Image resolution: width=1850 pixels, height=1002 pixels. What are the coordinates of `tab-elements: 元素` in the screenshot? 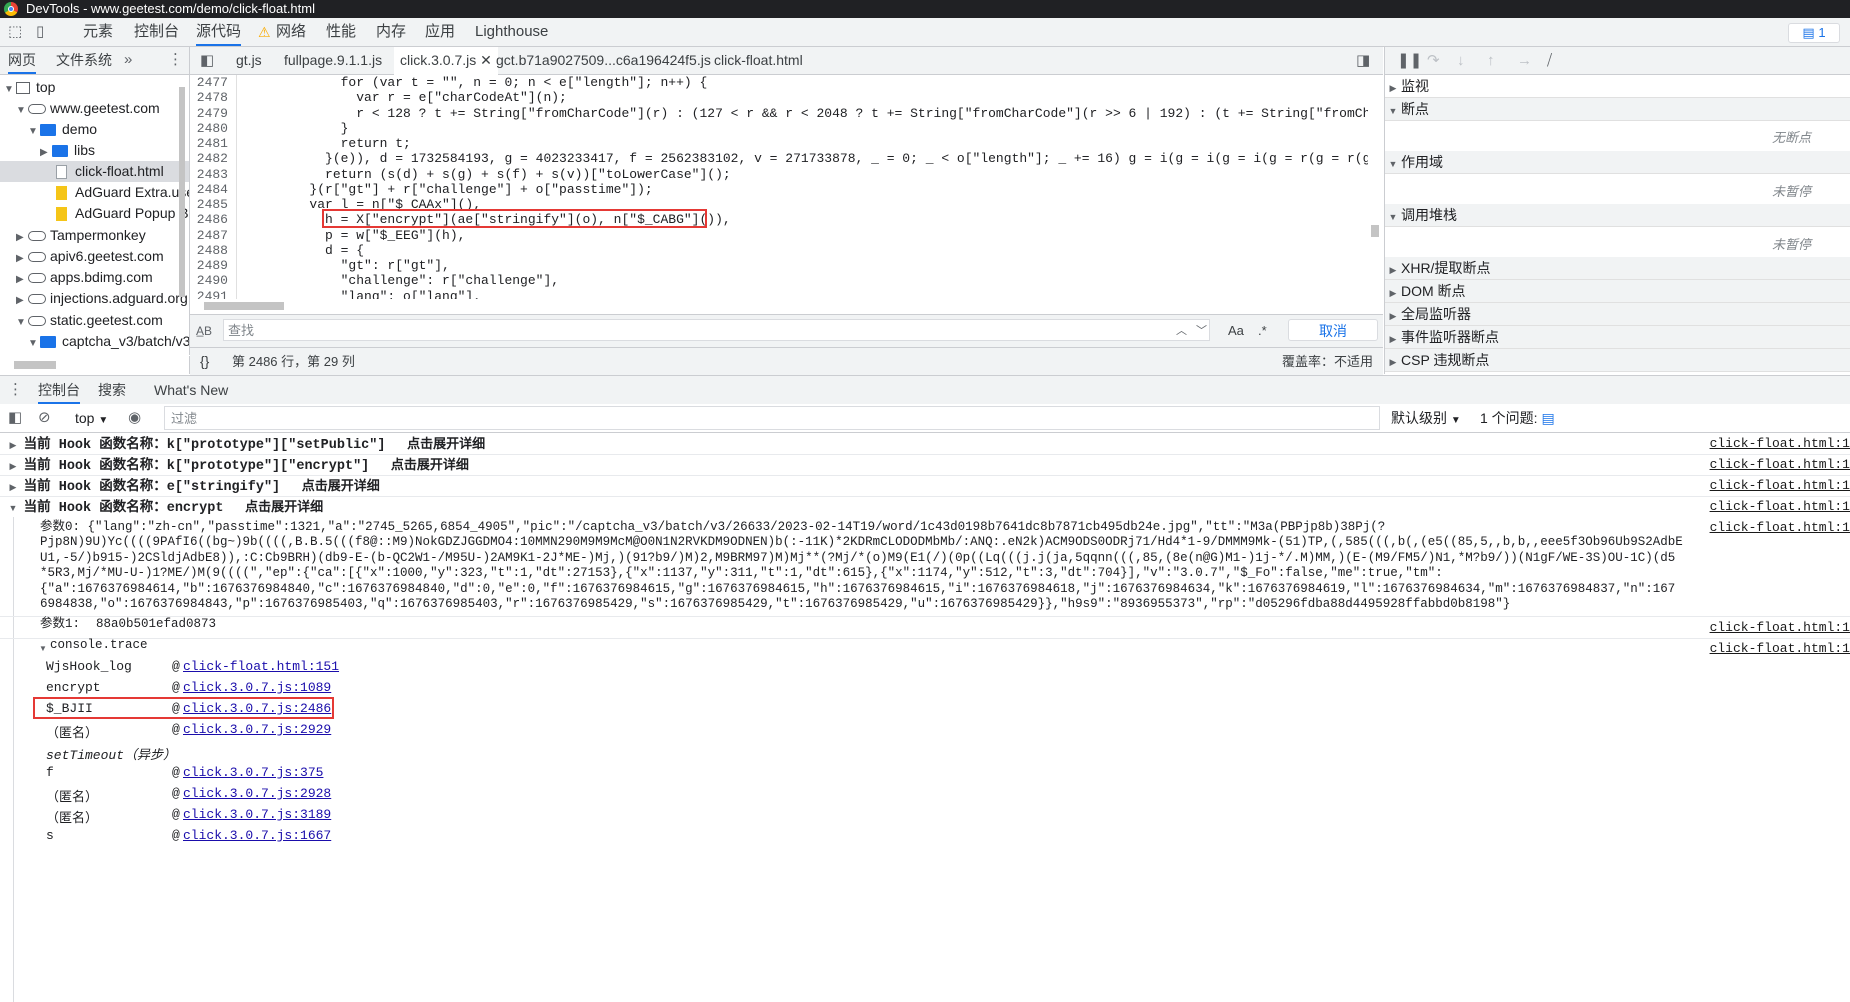 It's located at (98, 32).